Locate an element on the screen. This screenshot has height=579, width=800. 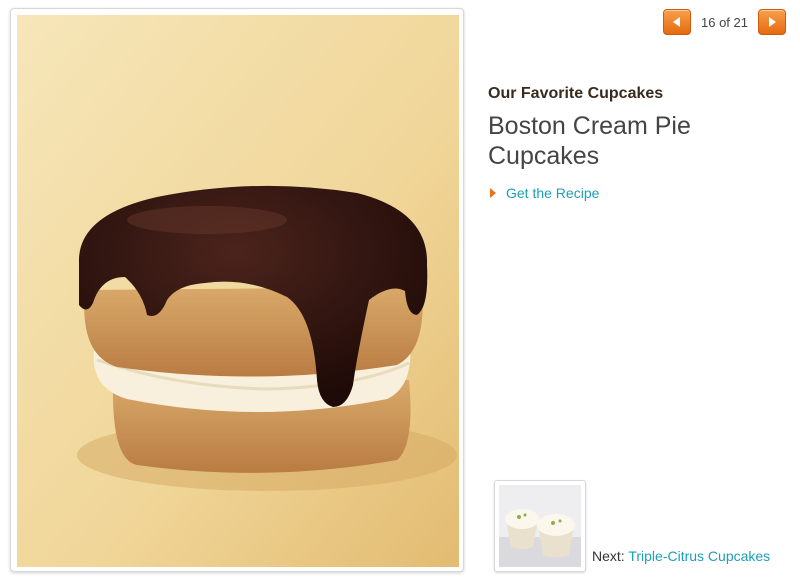
slideshow-pager: 16 of 21 is located at coordinates (724, 22).